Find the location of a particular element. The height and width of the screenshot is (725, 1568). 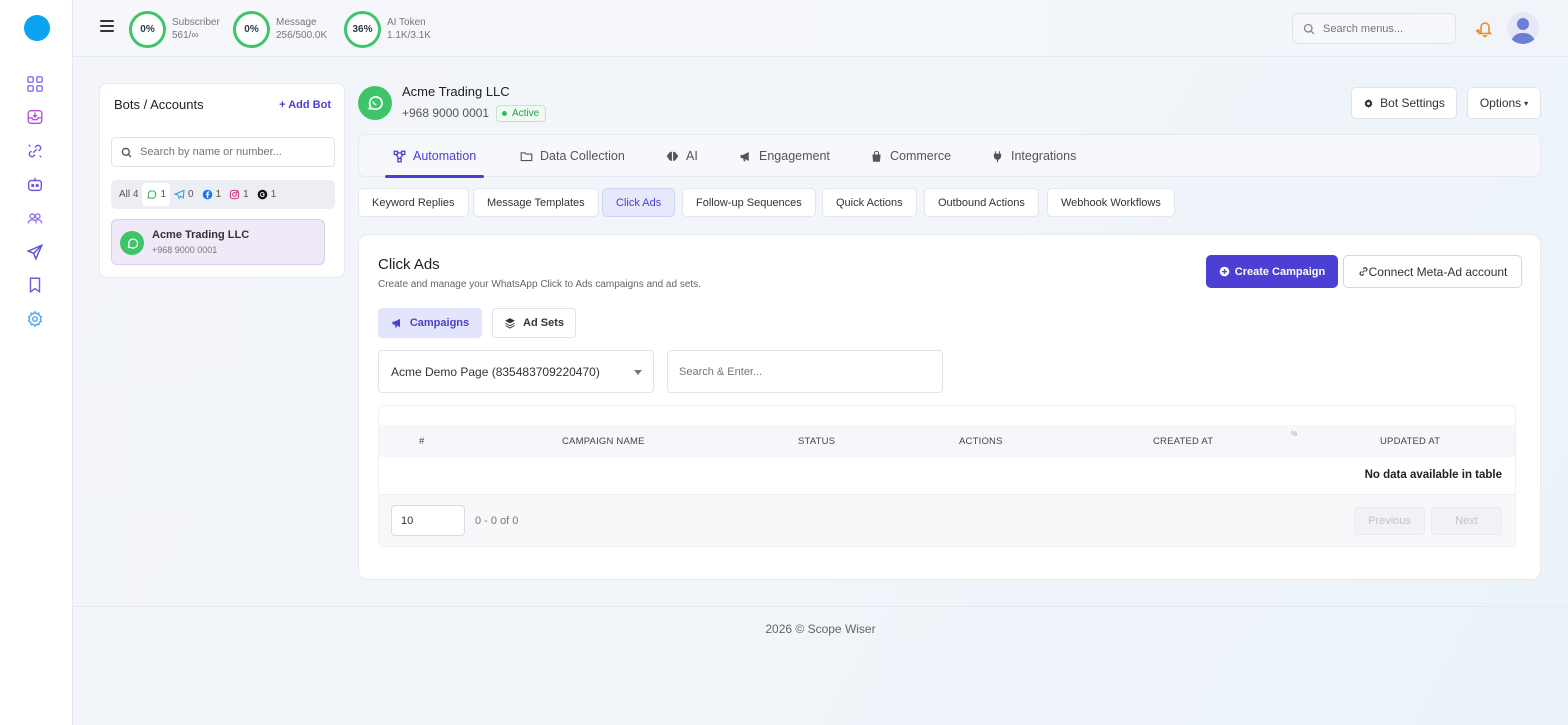

app-logo is located at coordinates (37, 28).